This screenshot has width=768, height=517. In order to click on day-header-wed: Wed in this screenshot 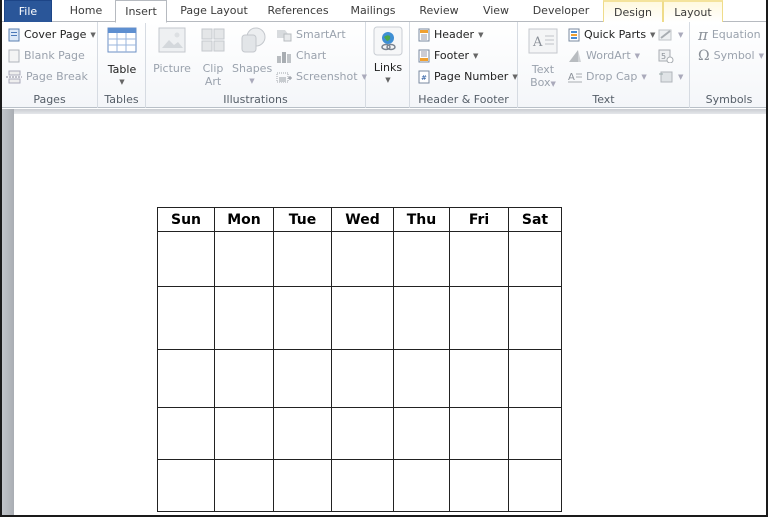, I will do `click(362, 219)`.